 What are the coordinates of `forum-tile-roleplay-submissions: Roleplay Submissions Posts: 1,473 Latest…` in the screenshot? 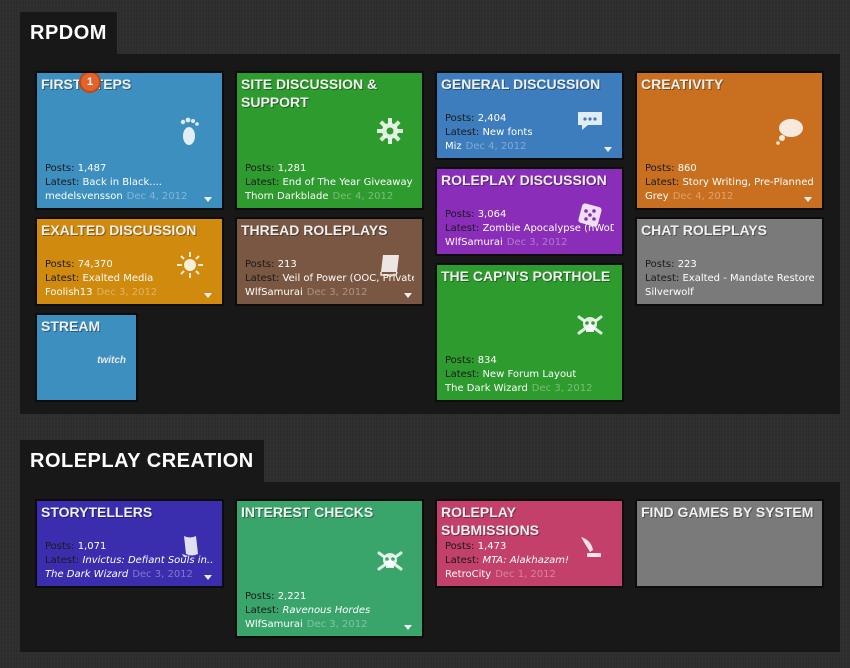 It's located at (529, 543).